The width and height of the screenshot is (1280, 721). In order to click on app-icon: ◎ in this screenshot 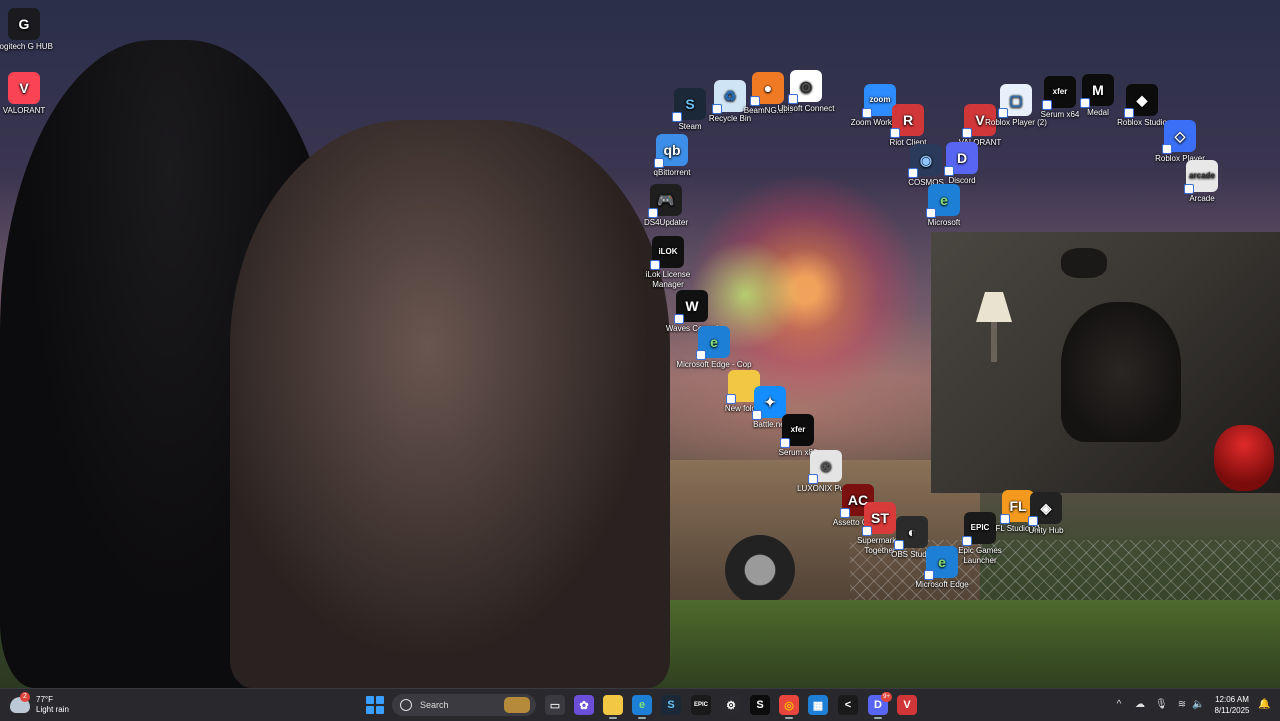, I will do `click(805, 87)`.